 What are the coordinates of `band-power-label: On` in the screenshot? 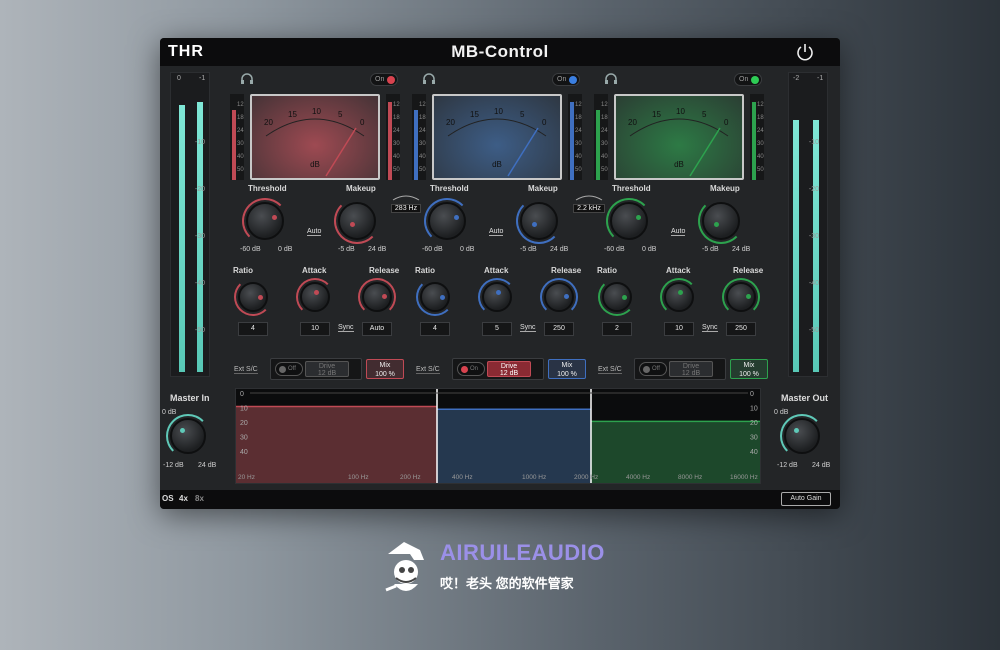 It's located at (562, 79).